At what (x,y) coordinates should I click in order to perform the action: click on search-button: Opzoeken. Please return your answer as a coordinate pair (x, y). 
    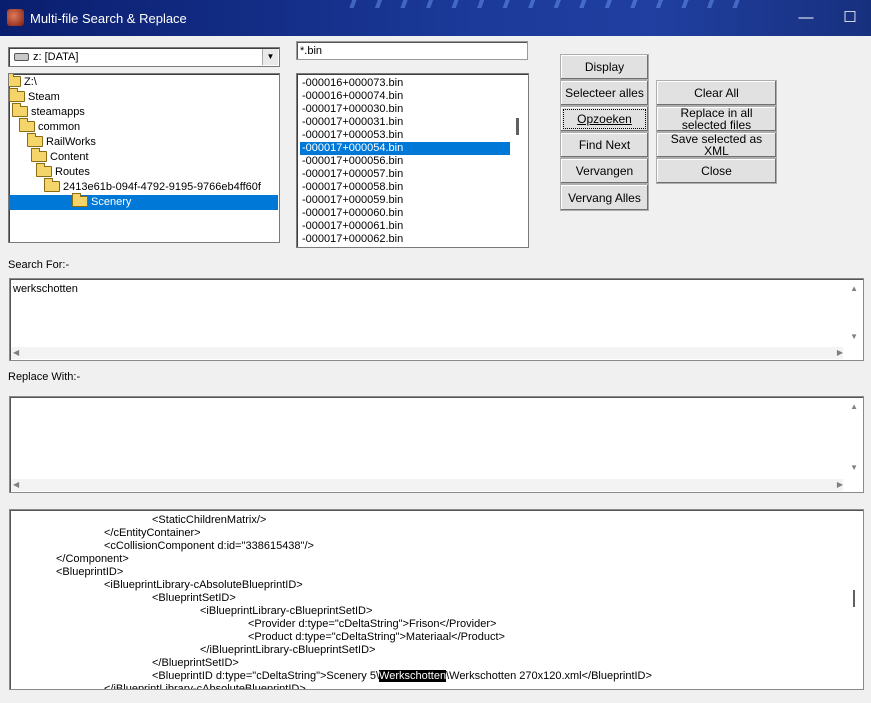
    Looking at the image, I should click on (604, 119).